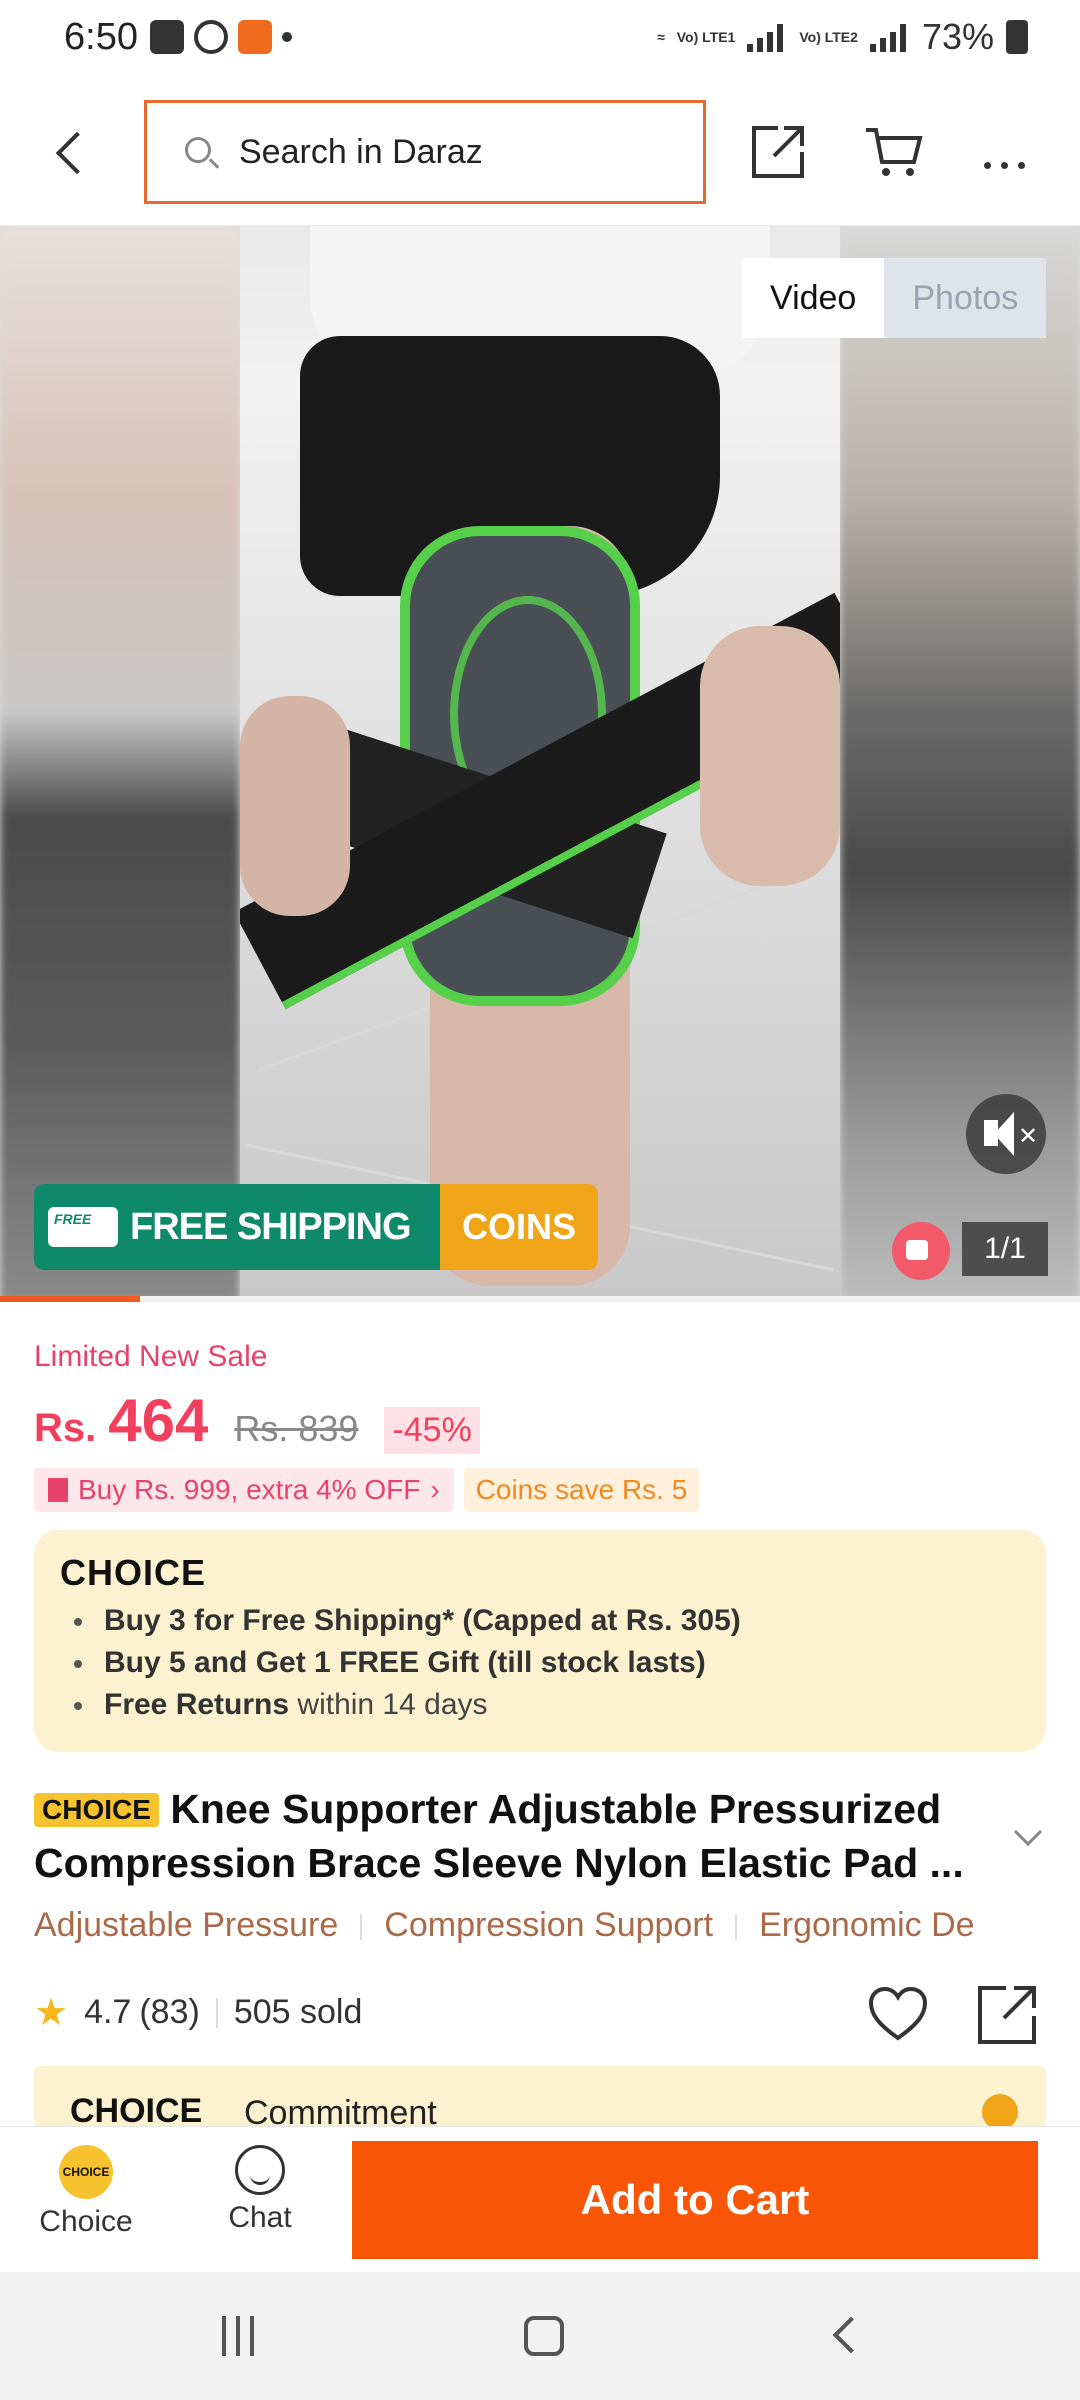 This screenshot has width=1080, height=2400. Describe the element at coordinates (549, 1925) in the screenshot. I see `feature-tag: Compression Support` at that location.